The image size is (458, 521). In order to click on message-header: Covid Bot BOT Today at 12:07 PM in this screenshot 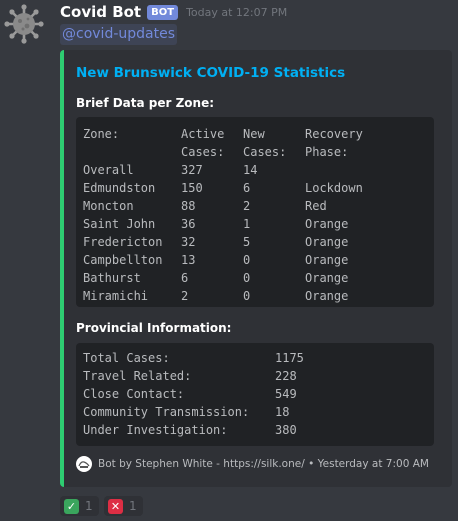, I will do `click(173, 12)`.